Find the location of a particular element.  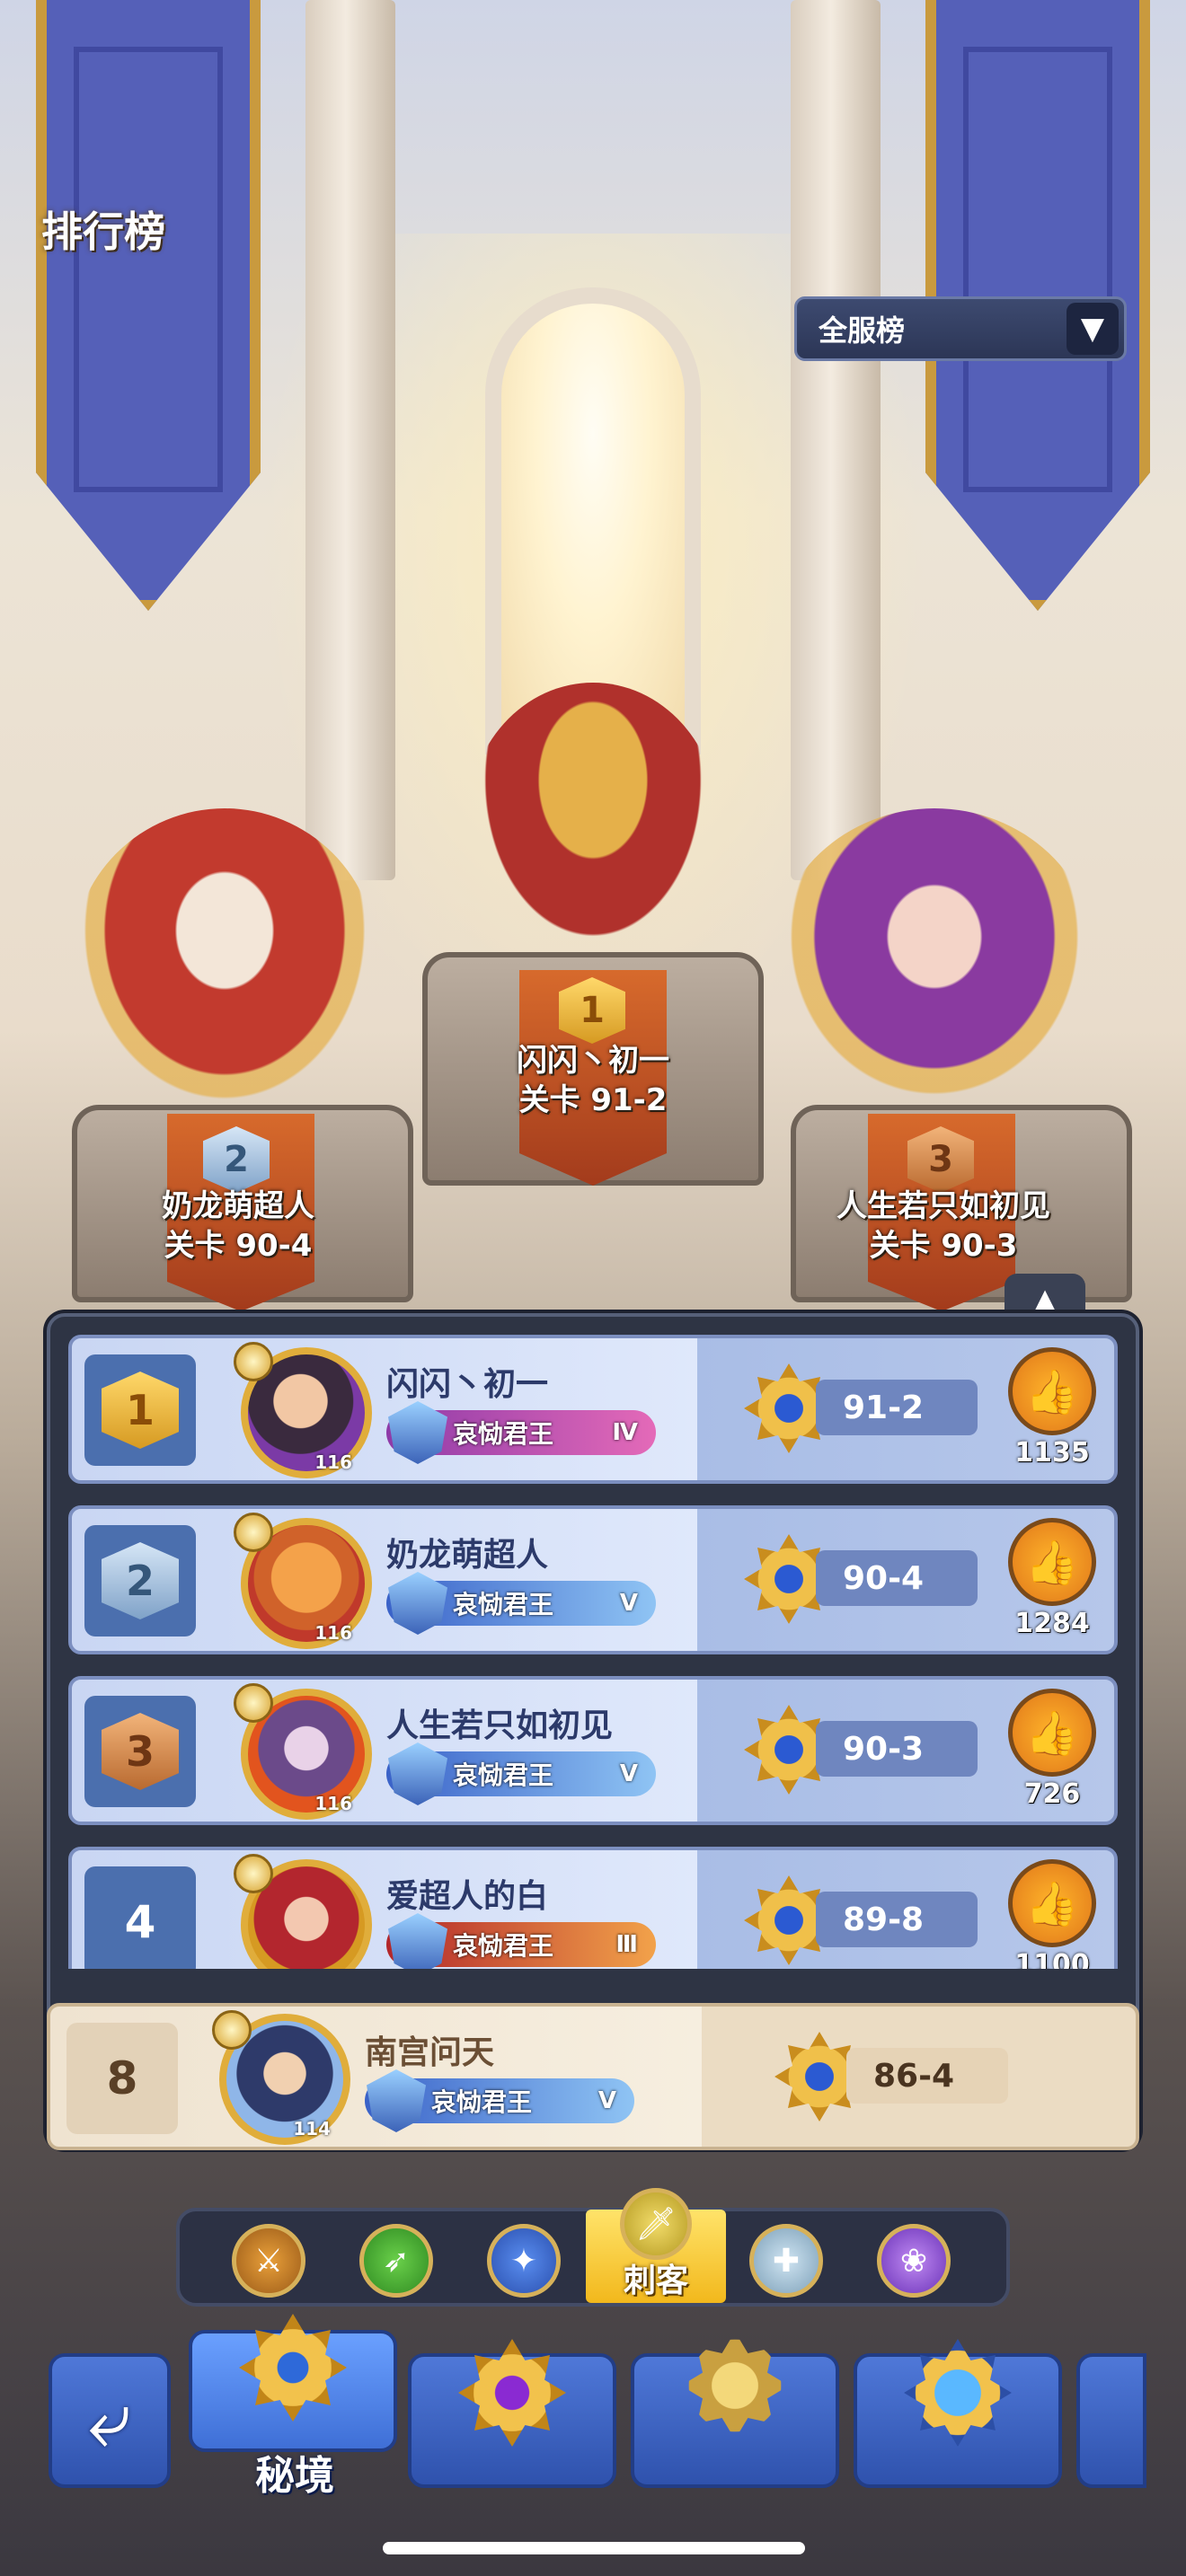

ranking-row: 2 116 奶龙萌超人 哀恸君王 Ⅴ 90-4 👍 1284 is located at coordinates (593, 1579).